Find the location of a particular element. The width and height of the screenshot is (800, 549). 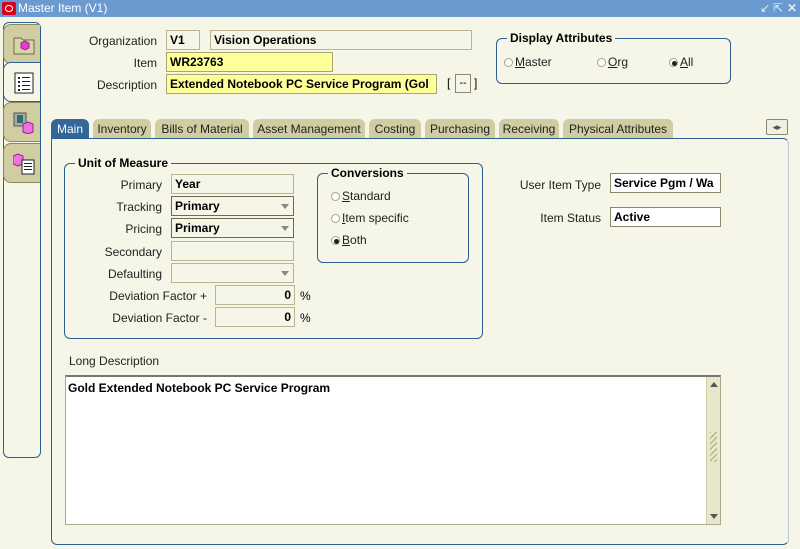

tracking-value: Primary is located at coordinates (197, 206).